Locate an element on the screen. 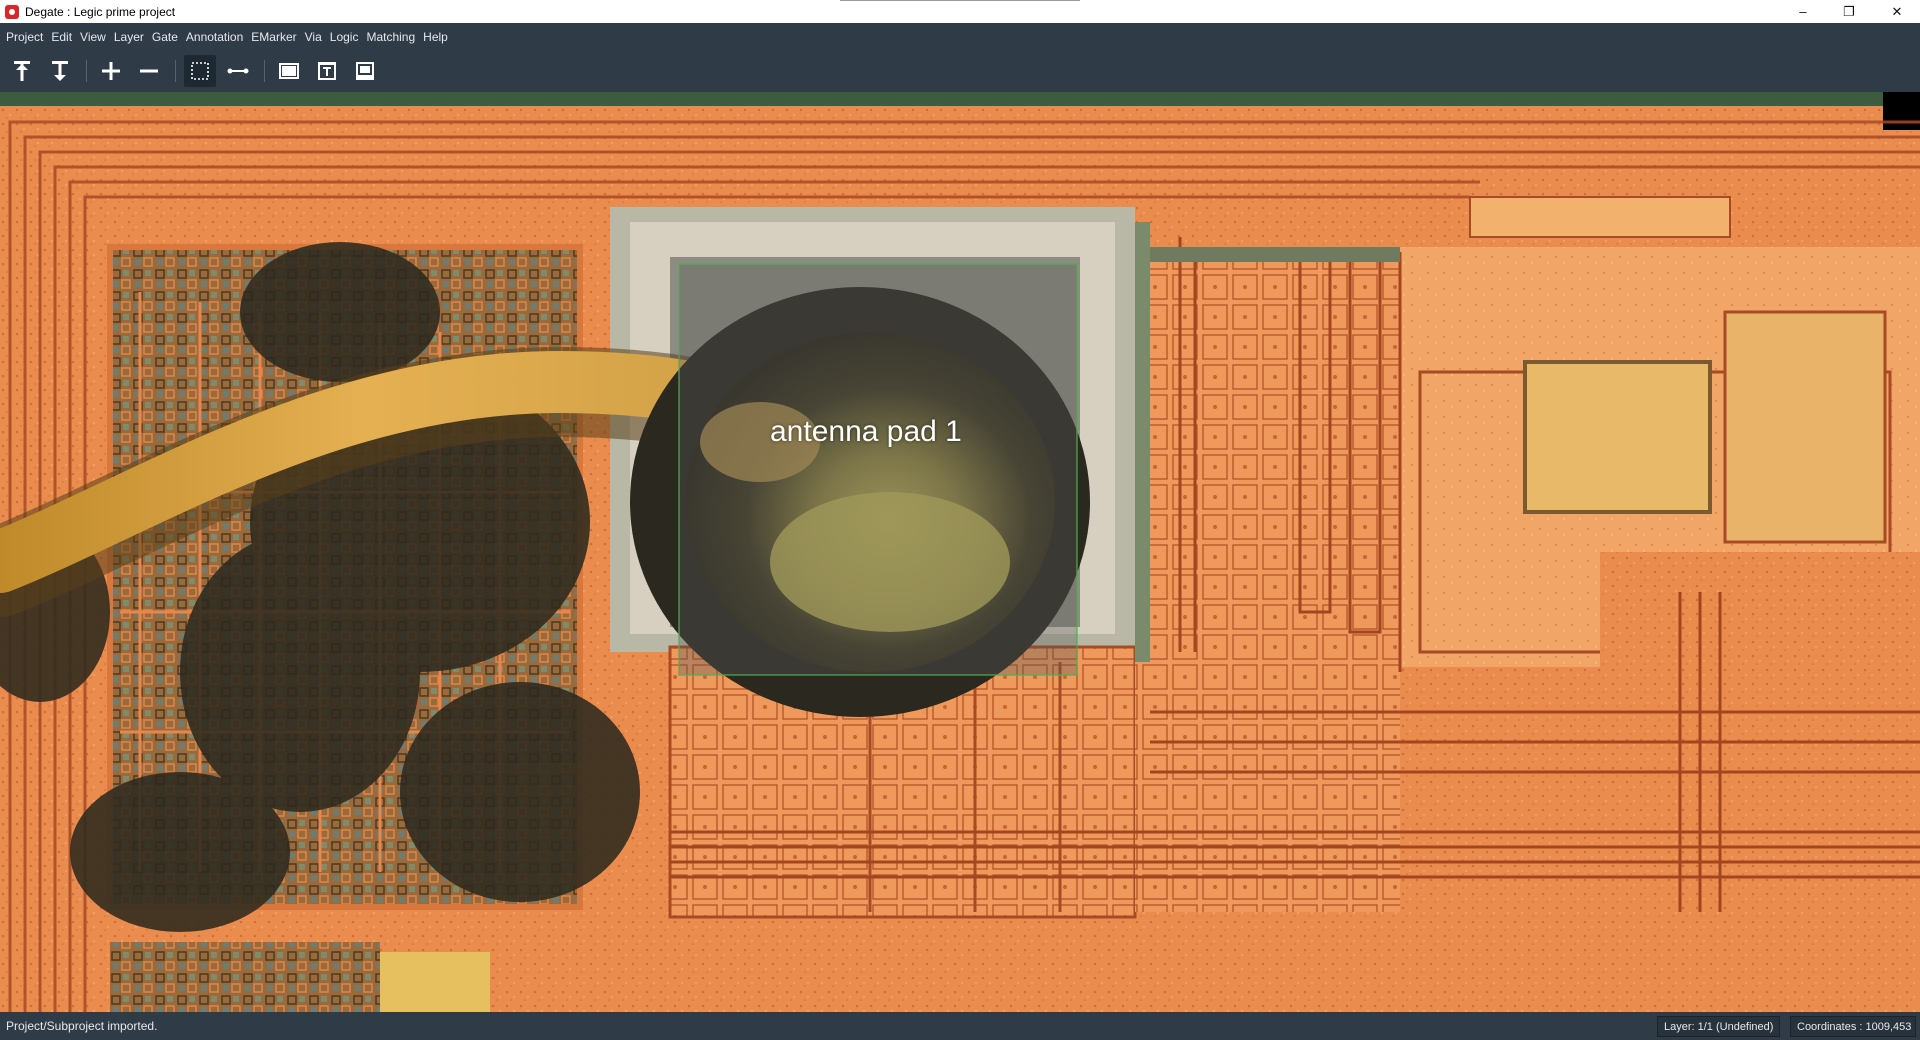 Image resolution: width=1920 pixels, height=1040 pixels. gate-library-icon is located at coordinates (365, 71).